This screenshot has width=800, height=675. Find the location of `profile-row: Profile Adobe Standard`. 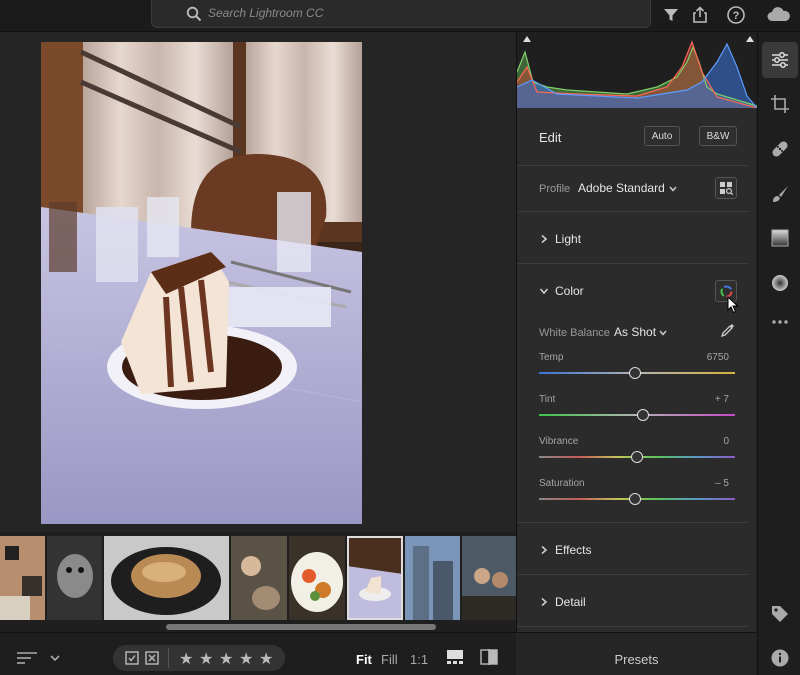

profile-row: Profile Adobe Standard is located at coordinates (633, 189).